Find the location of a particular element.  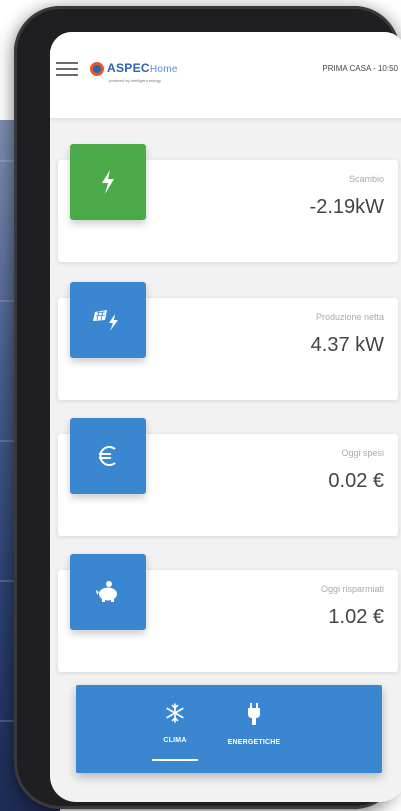

nav-label: CLIMA is located at coordinates (175, 740).